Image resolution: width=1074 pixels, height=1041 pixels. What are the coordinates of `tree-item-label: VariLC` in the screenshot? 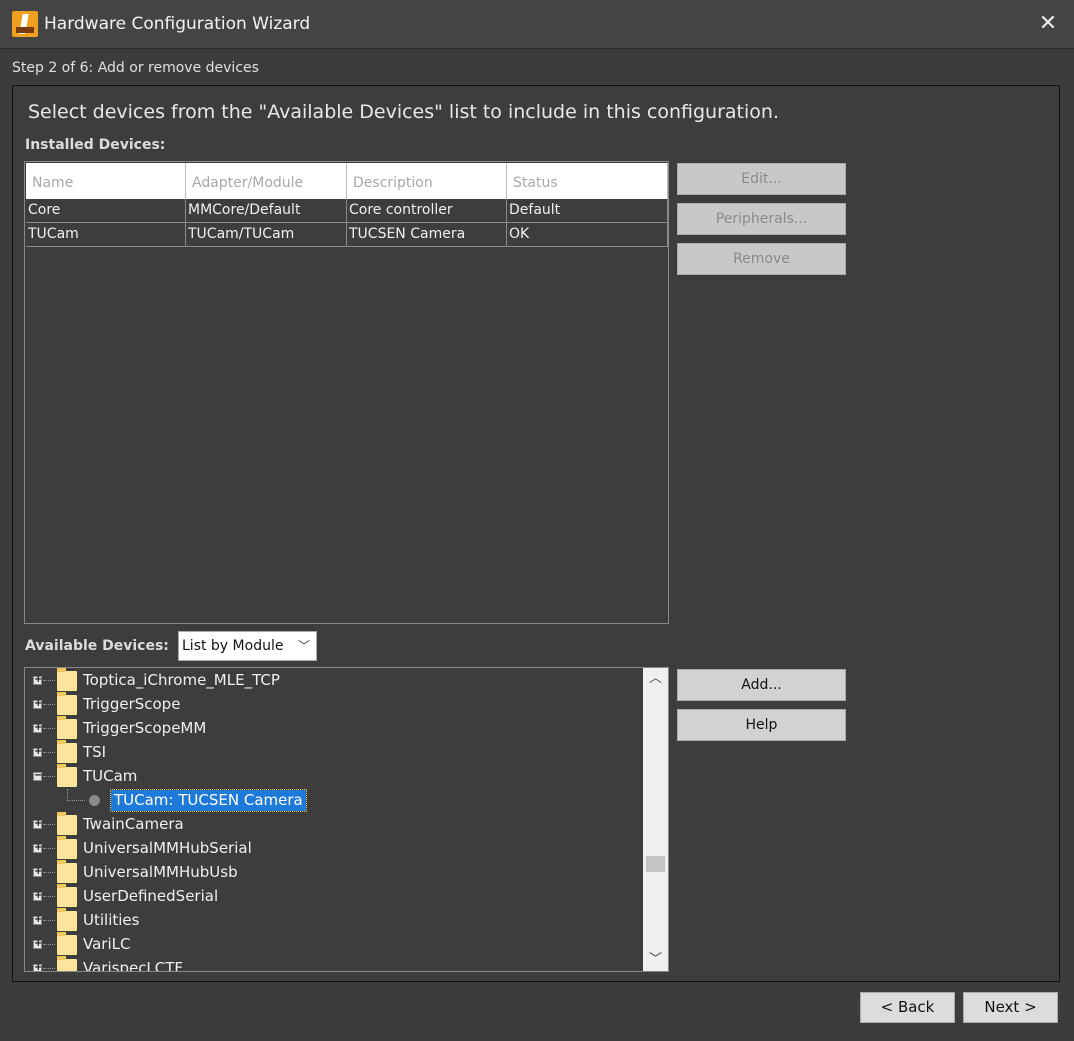 It's located at (107, 944).